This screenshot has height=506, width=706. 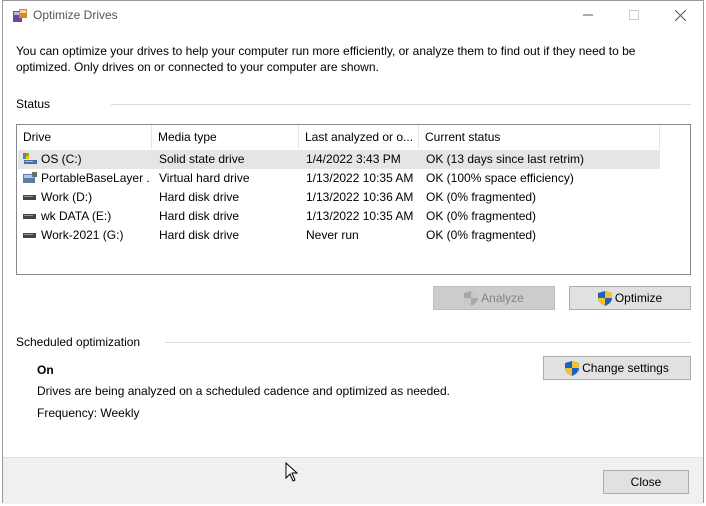 I want to click on drive-name: OS (C:), so click(x=61, y=159).